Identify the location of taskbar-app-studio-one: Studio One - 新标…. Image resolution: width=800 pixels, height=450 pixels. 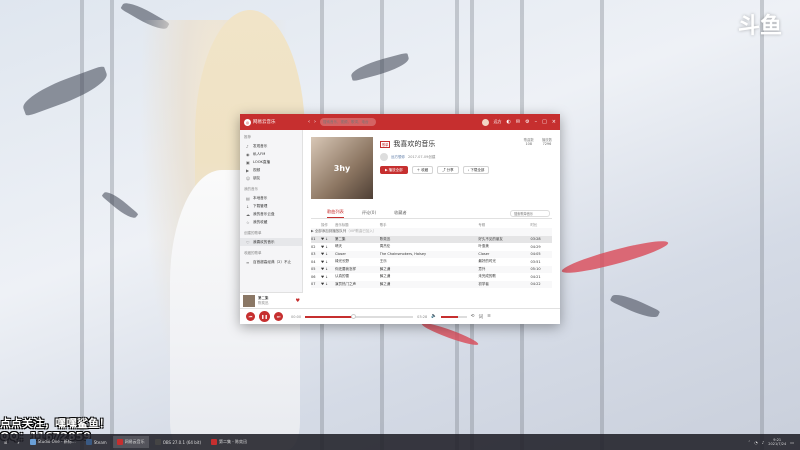
(53, 442).